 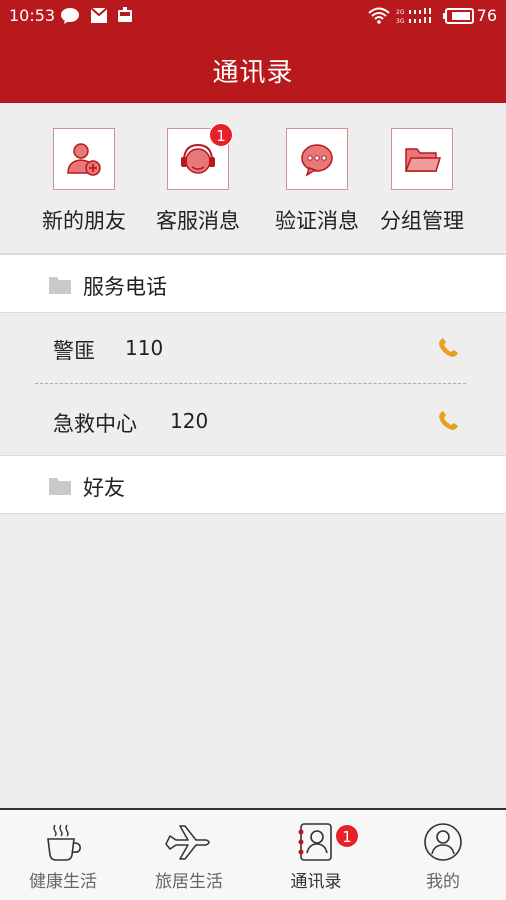 I want to click on tab-mine: 我的, so click(x=443, y=855).